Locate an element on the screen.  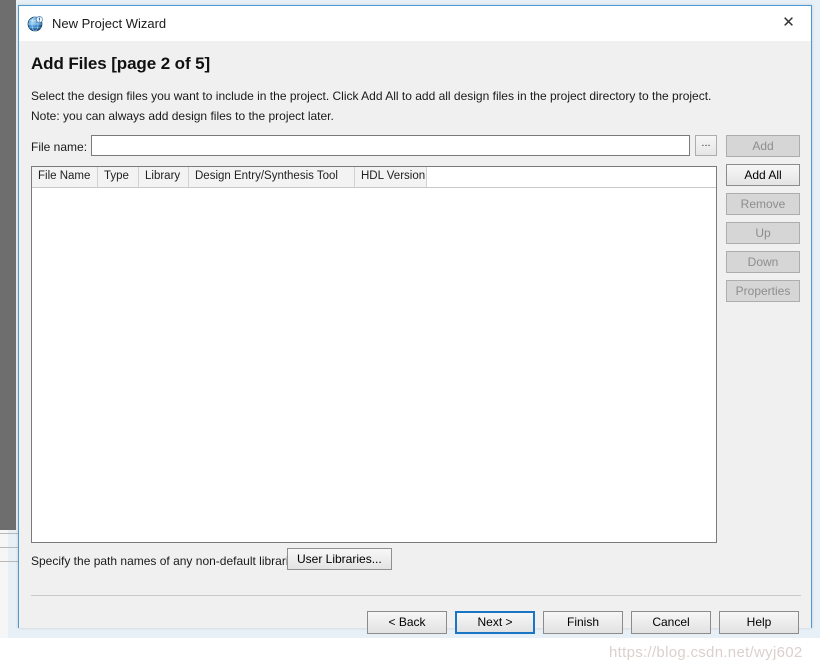
file-actions-button-group: Add Add All Remove Up Down Properties is located at coordinates (763, 222).